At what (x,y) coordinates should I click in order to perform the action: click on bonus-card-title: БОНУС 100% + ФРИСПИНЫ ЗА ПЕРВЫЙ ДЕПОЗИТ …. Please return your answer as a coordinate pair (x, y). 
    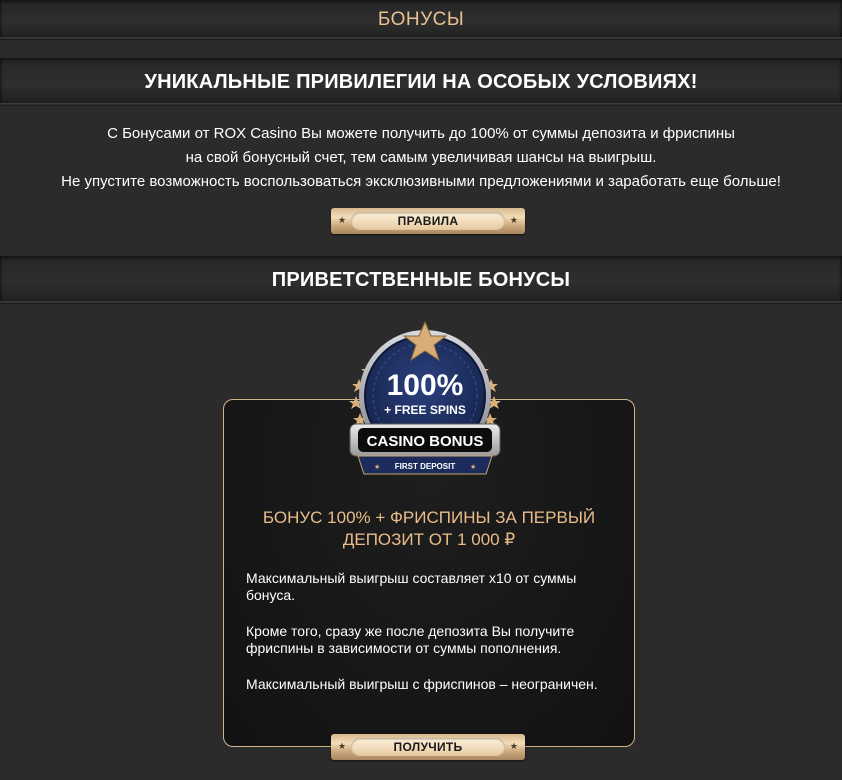
    Looking at the image, I should click on (429, 529).